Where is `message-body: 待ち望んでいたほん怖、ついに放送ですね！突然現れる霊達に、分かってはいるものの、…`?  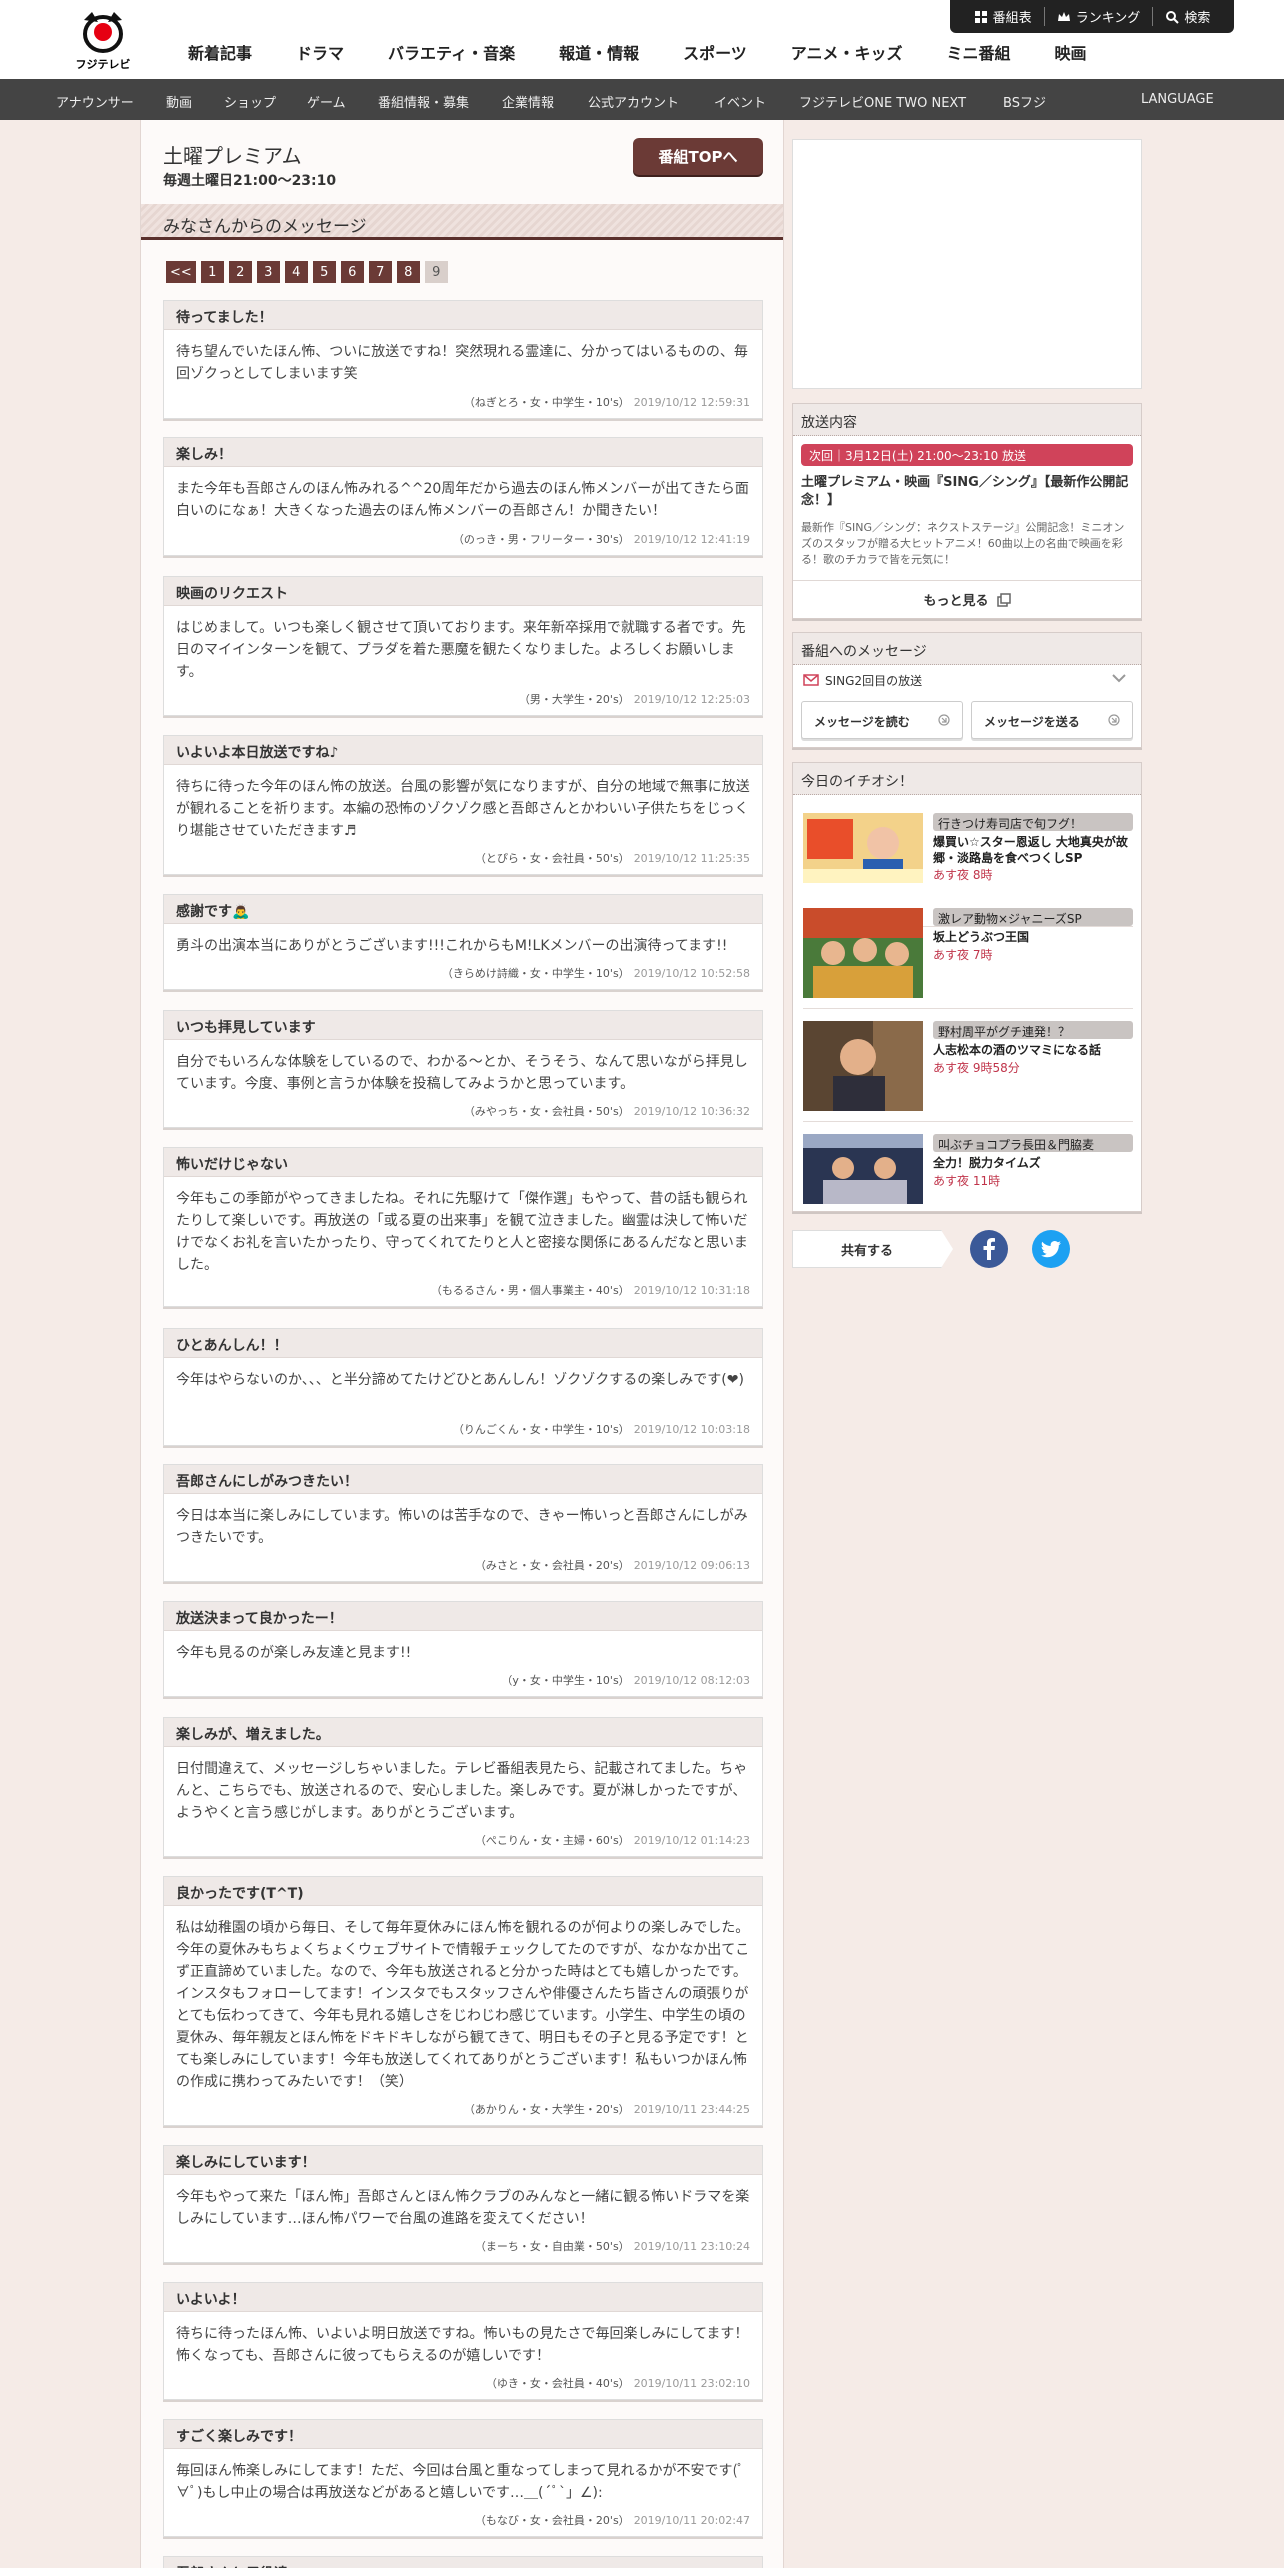 message-body: 待ち望んでいたほん怖、ついに放送ですね！突然現れる霊達に、分かってはいるものの、… is located at coordinates (462, 363).